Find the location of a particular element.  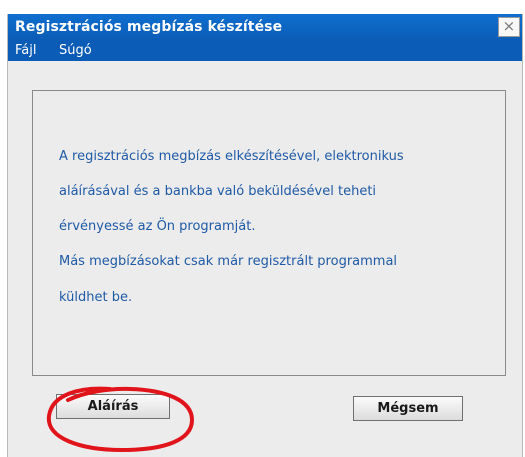

menu-item-help: Súgó is located at coordinates (75, 50).